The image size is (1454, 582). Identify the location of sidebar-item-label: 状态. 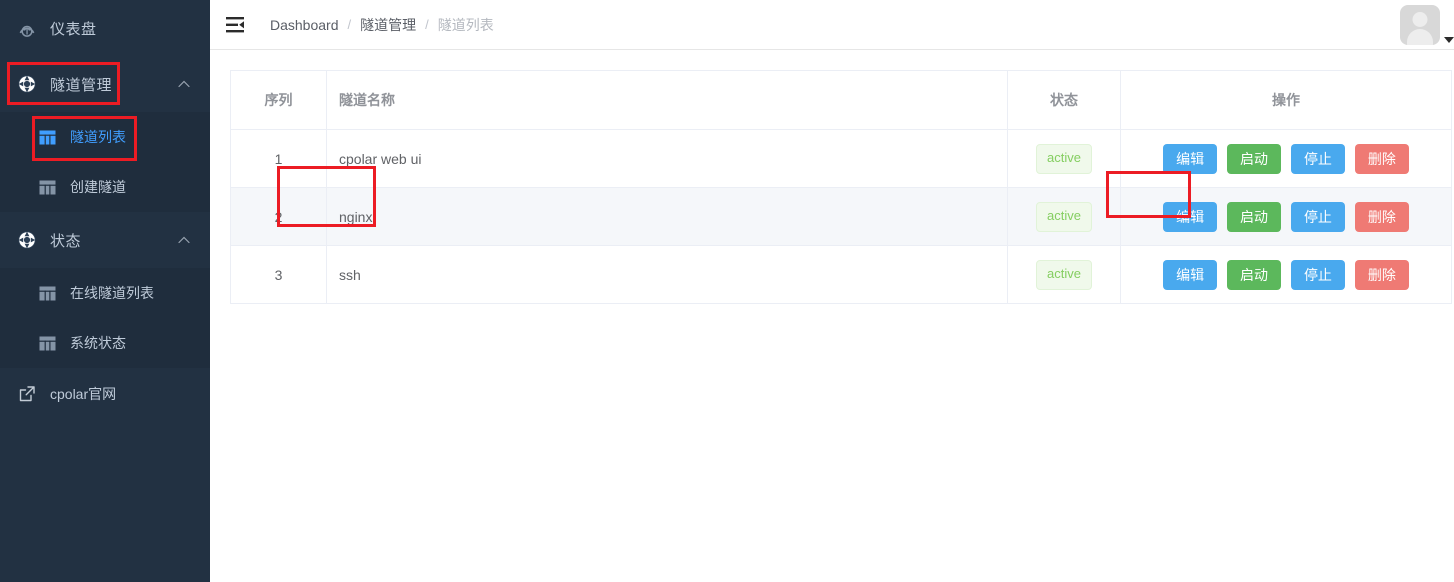
(66, 241).